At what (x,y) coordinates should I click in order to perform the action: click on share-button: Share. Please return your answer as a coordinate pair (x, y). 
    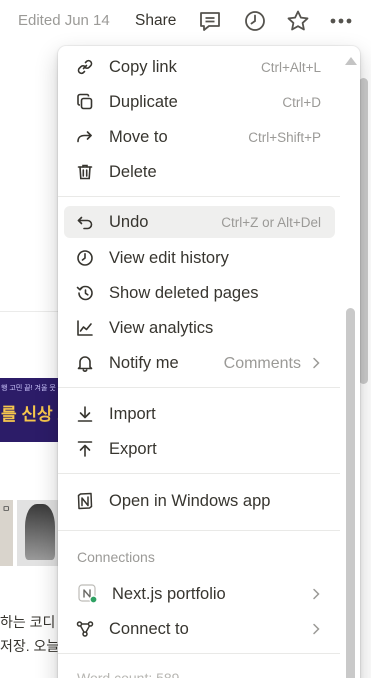
    Looking at the image, I should click on (155, 21).